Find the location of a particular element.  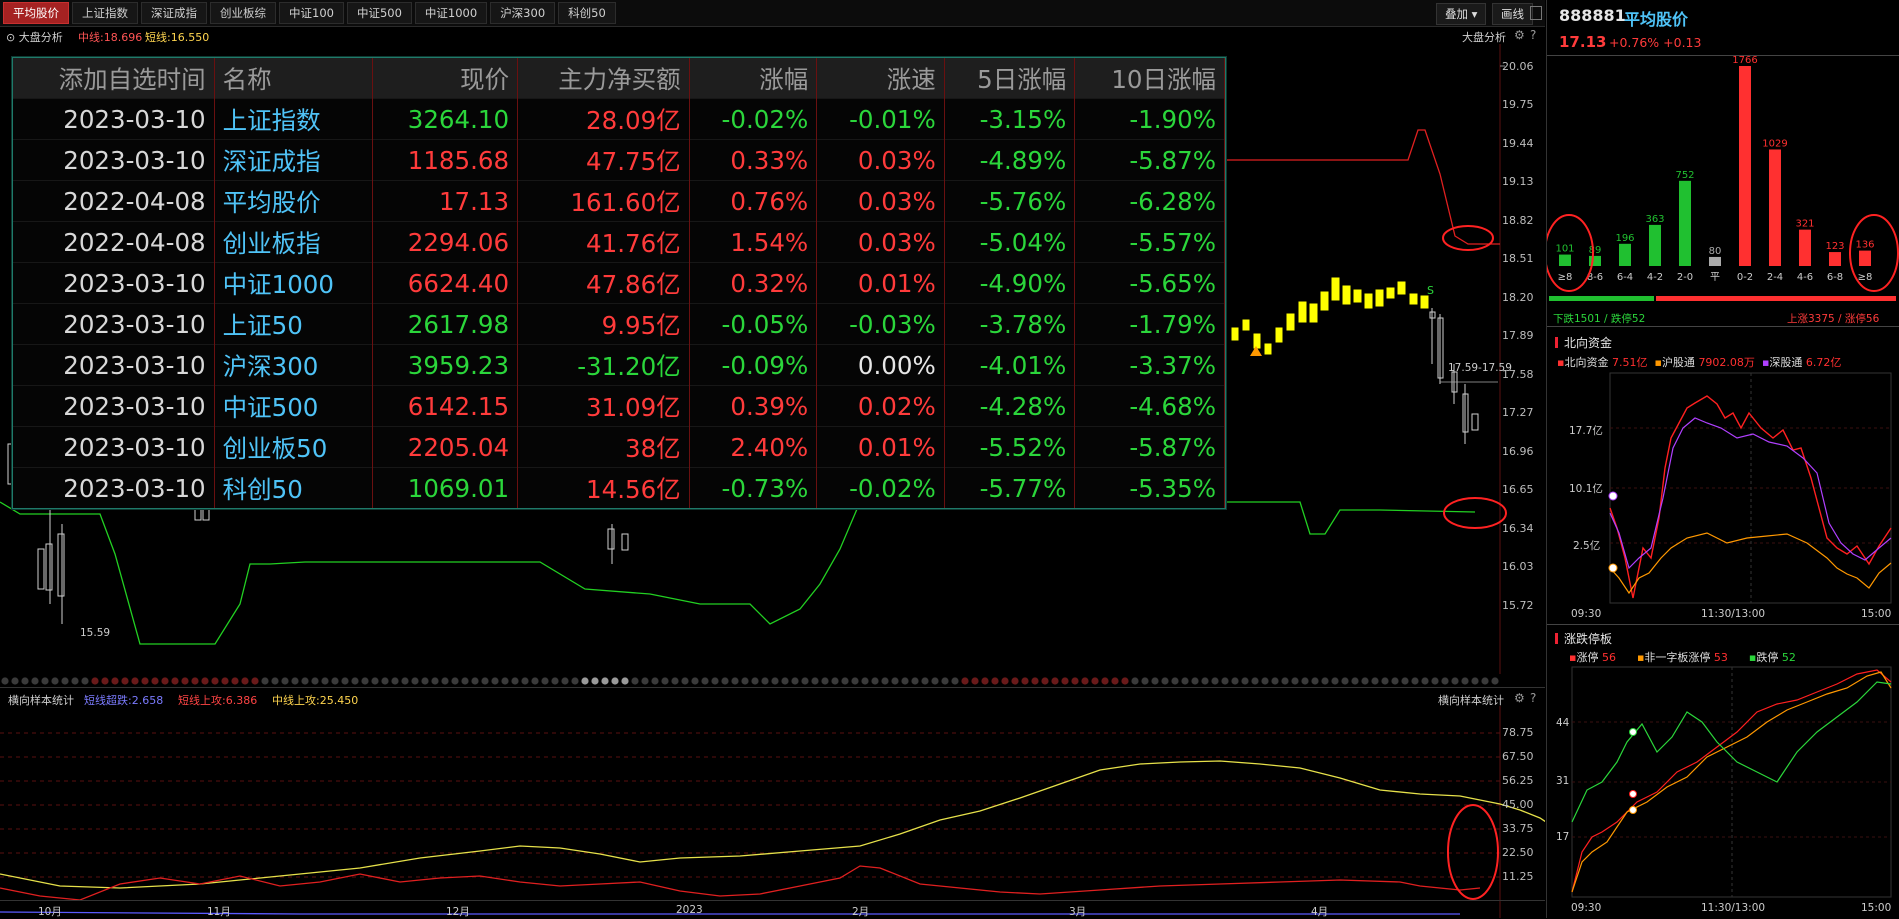

column-header: 名称 is located at coordinates (293, 78).